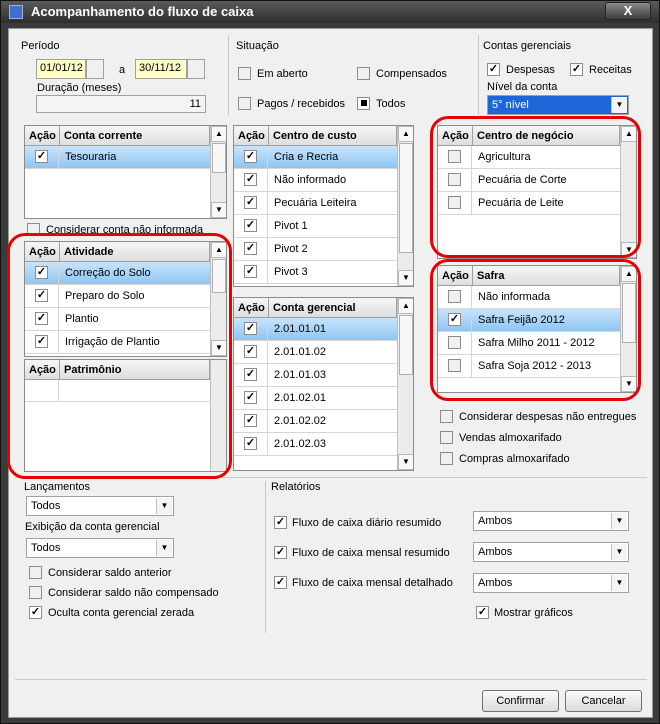  I want to click on checkbox-mark-icon, so click(363, 103).